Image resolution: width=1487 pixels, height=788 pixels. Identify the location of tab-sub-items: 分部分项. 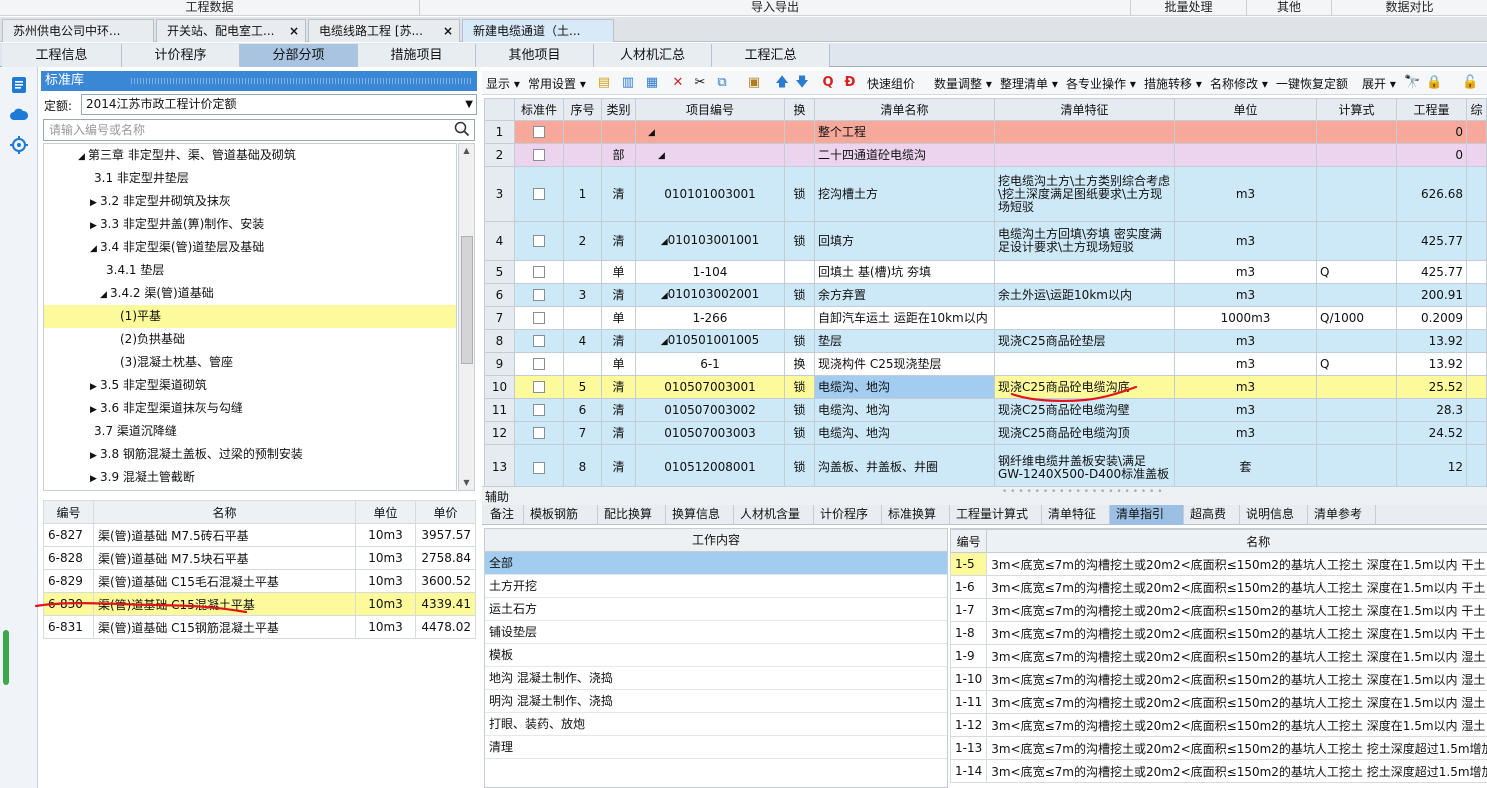
(299, 55).